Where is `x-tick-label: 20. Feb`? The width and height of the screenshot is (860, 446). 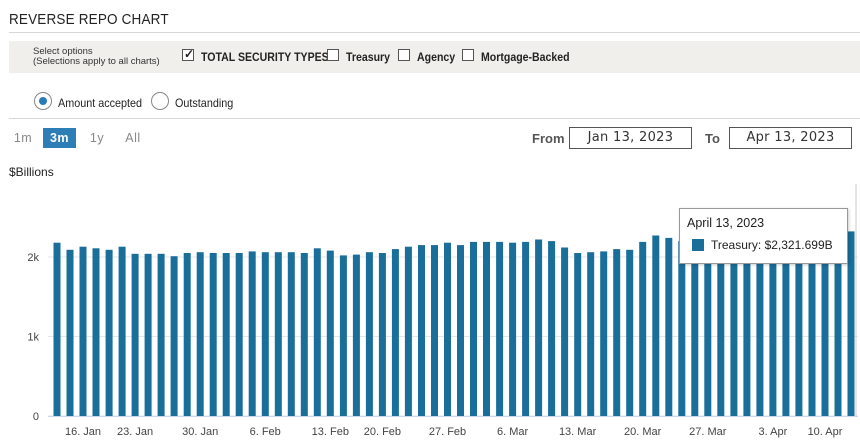 x-tick-label: 20. Feb is located at coordinates (382, 432).